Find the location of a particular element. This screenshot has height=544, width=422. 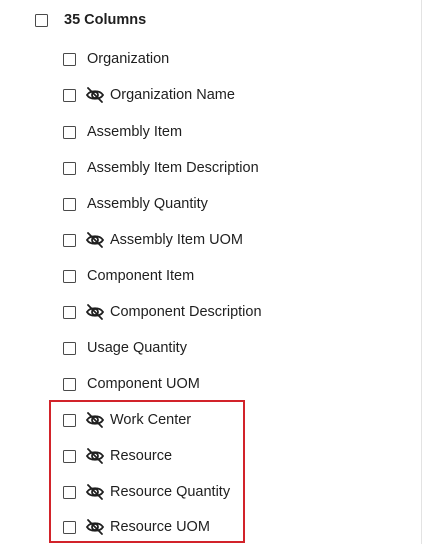

column-label: Organization is located at coordinates (128, 59).